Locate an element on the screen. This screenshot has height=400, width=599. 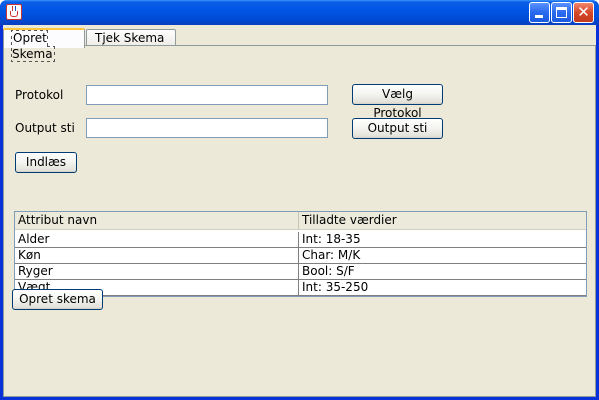
table-row: Køn Char: M/K is located at coordinates (300, 256).